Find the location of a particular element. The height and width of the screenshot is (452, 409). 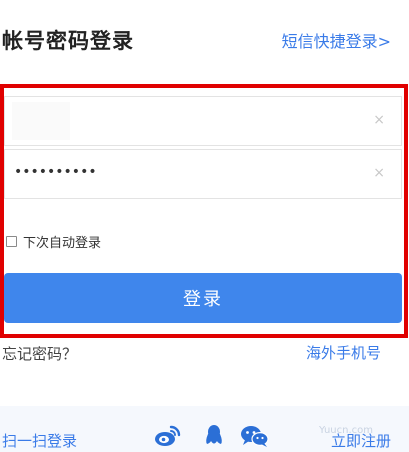

sms-login-link: 短信快捷登录> is located at coordinates (336, 40).